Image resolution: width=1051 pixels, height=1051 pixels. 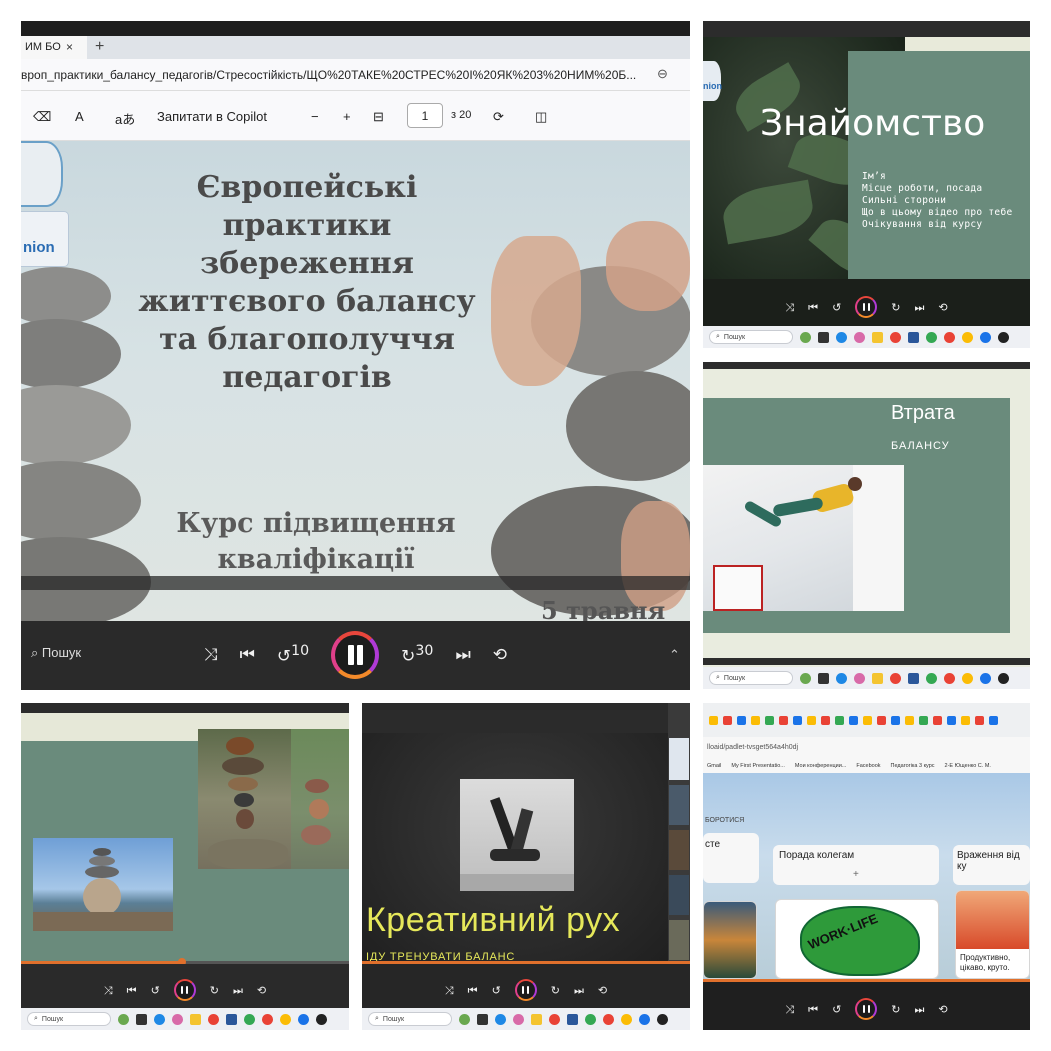 What do you see at coordinates (425, 115) in the screenshot?
I see `page-number-input: 1` at bounding box center [425, 115].